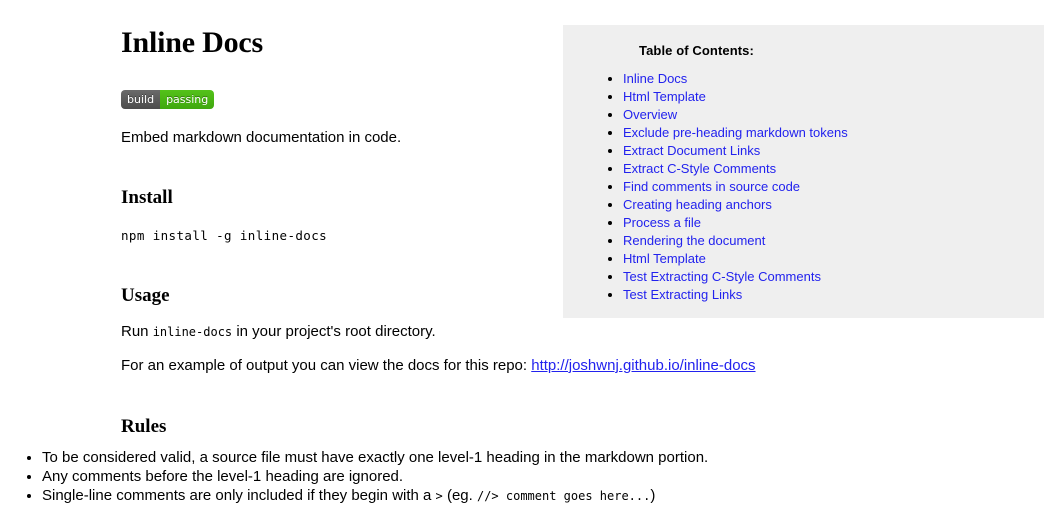 This screenshot has width=1044, height=515. What do you see at coordinates (828, 115) in the screenshot?
I see `toc-list-item: Overview` at bounding box center [828, 115].